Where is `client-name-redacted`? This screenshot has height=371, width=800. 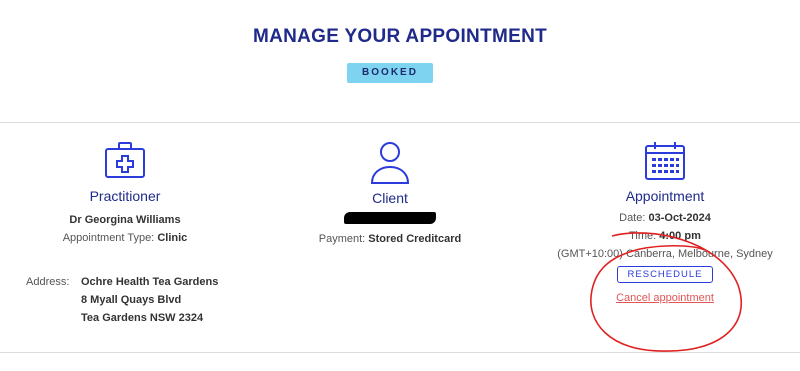 client-name-redacted is located at coordinates (390, 218).